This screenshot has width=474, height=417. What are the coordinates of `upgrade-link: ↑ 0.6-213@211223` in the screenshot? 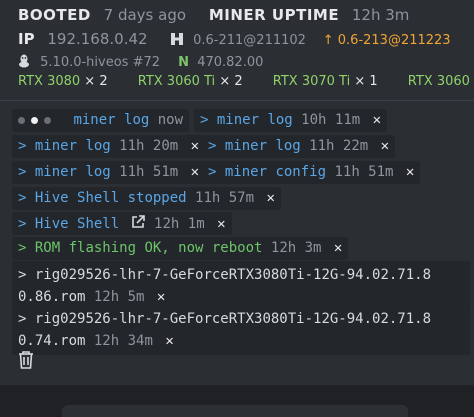 It's located at (387, 40).